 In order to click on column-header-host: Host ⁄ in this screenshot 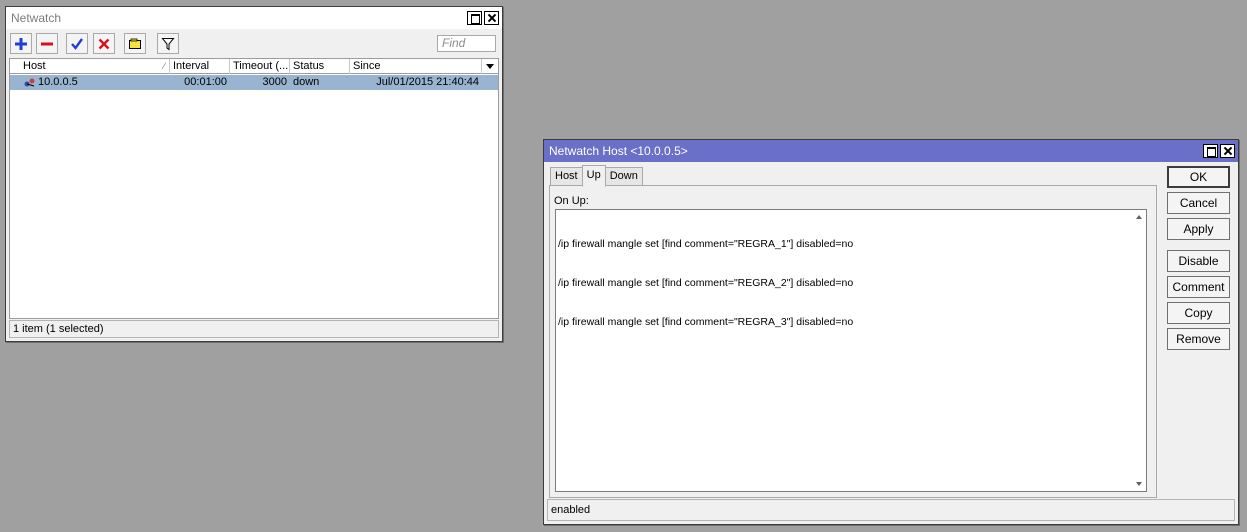, I will do `click(95, 66)`.